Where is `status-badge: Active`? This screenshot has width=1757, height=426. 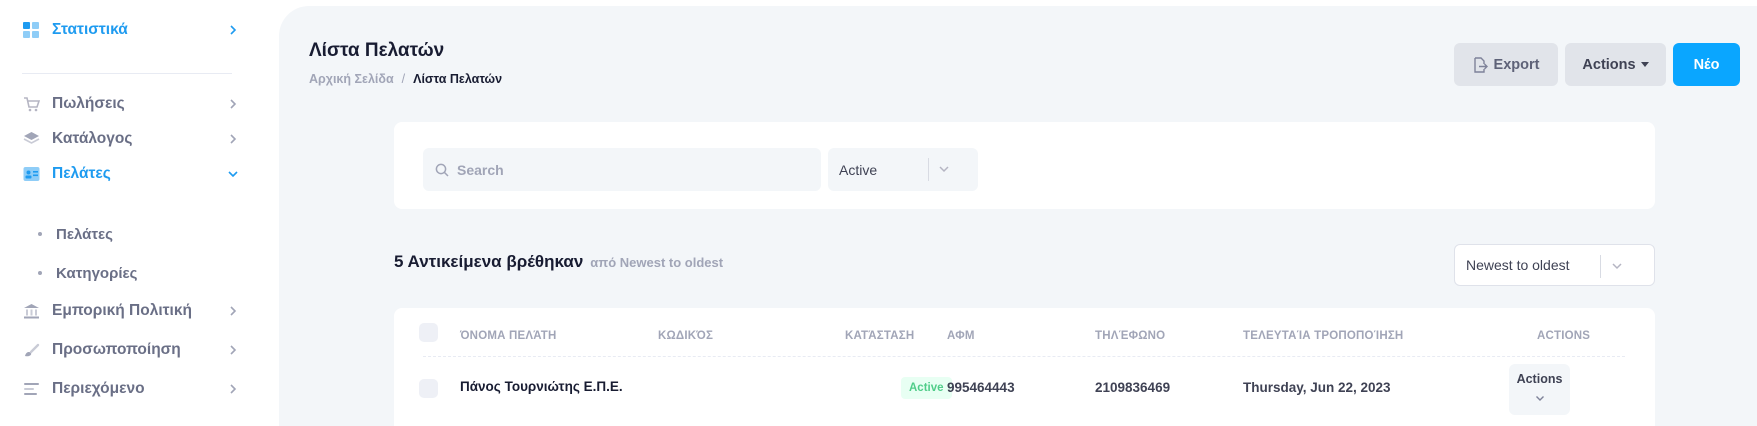 status-badge: Active is located at coordinates (926, 388).